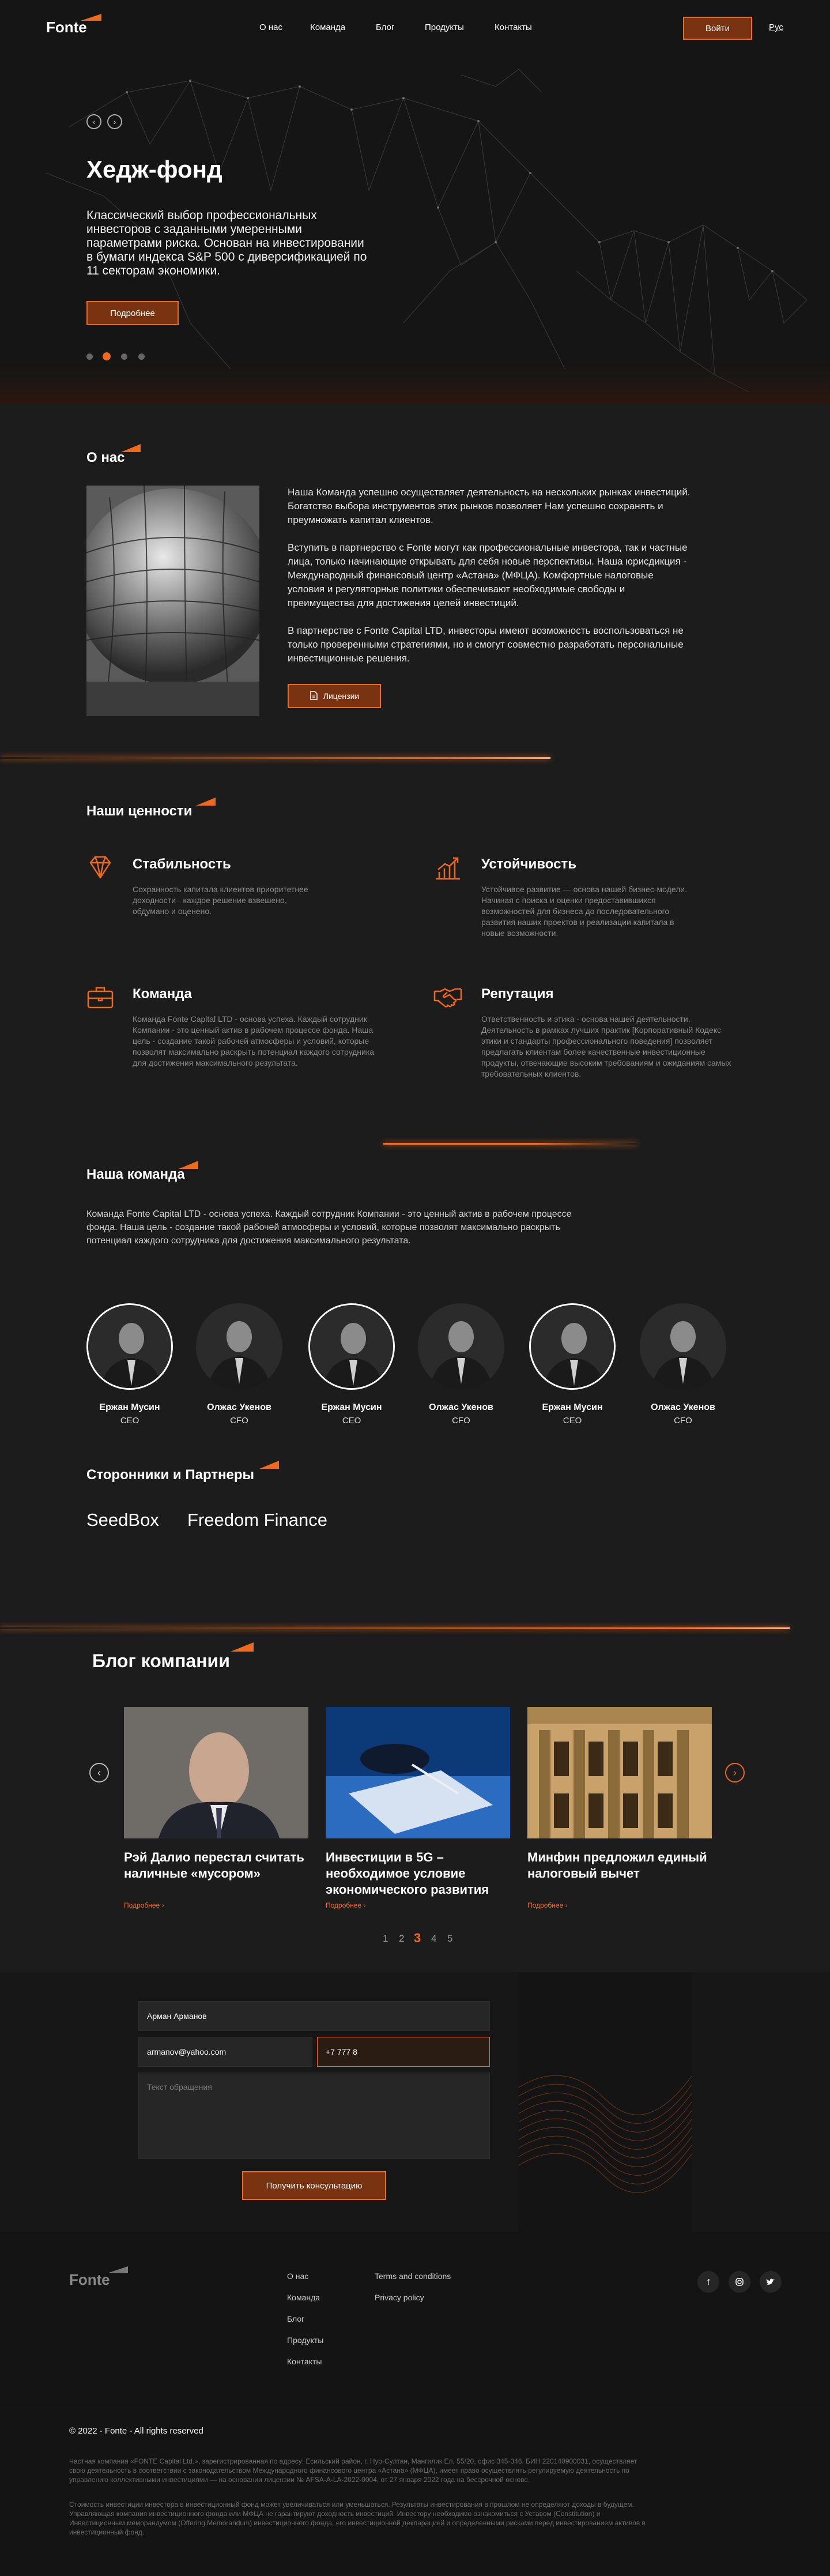 The height and width of the screenshot is (2576, 830). Describe the element at coordinates (605, 2102) in the screenshot. I see `wave-pattern-decoration` at that location.